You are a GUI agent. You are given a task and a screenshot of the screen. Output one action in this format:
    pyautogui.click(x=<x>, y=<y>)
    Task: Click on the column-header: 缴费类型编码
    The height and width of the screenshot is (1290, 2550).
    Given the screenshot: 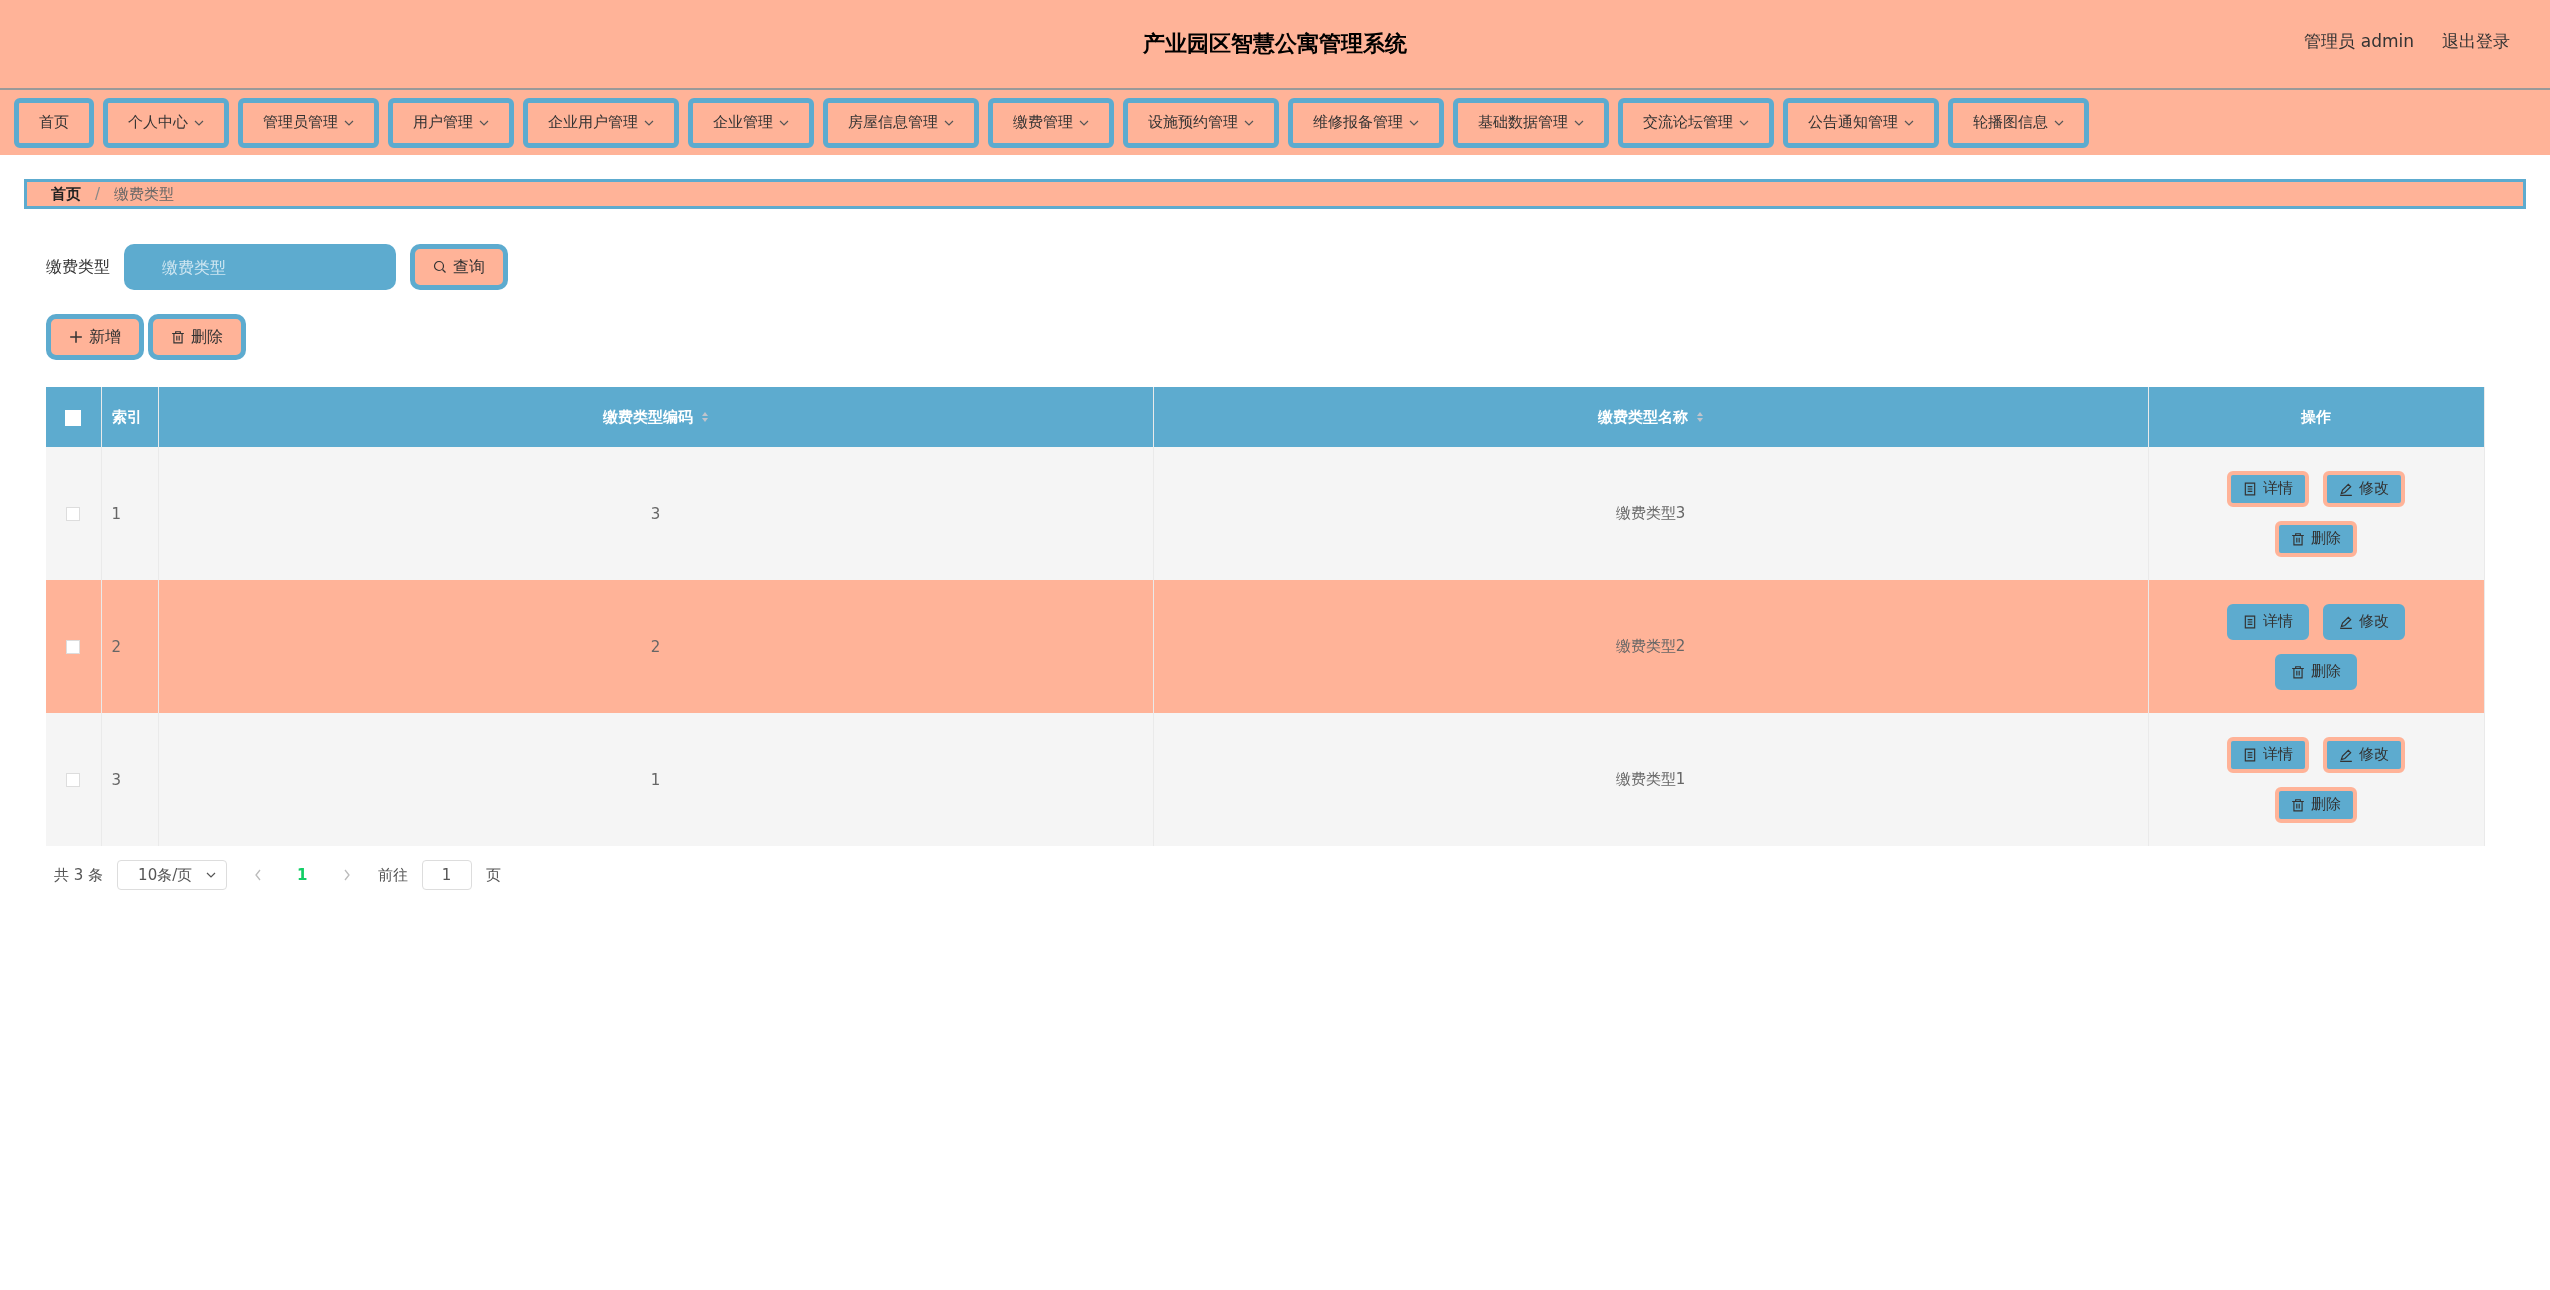 What is the action you would take?
    pyautogui.click(x=647, y=416)
    